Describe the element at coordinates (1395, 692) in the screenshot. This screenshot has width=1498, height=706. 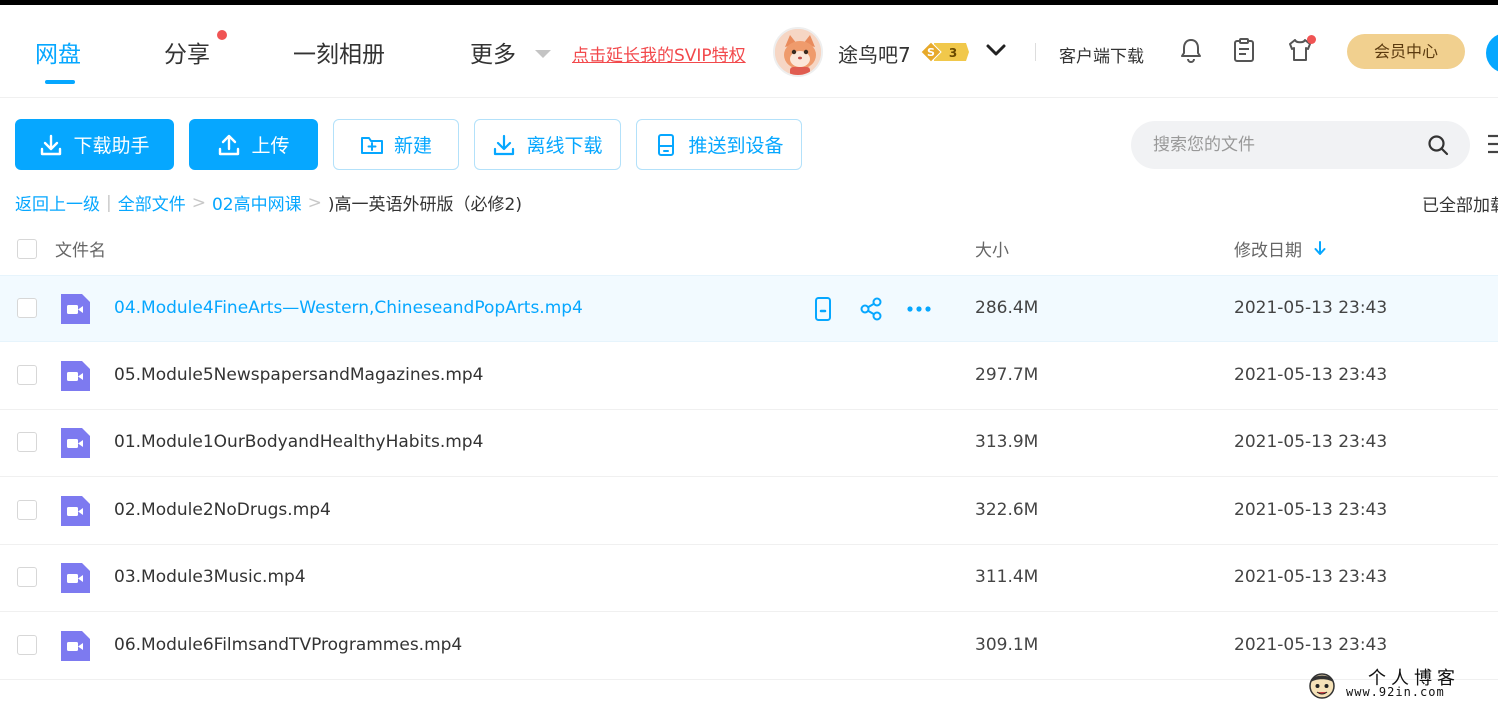
I see `watermark-url: www.92in.com` at that location.